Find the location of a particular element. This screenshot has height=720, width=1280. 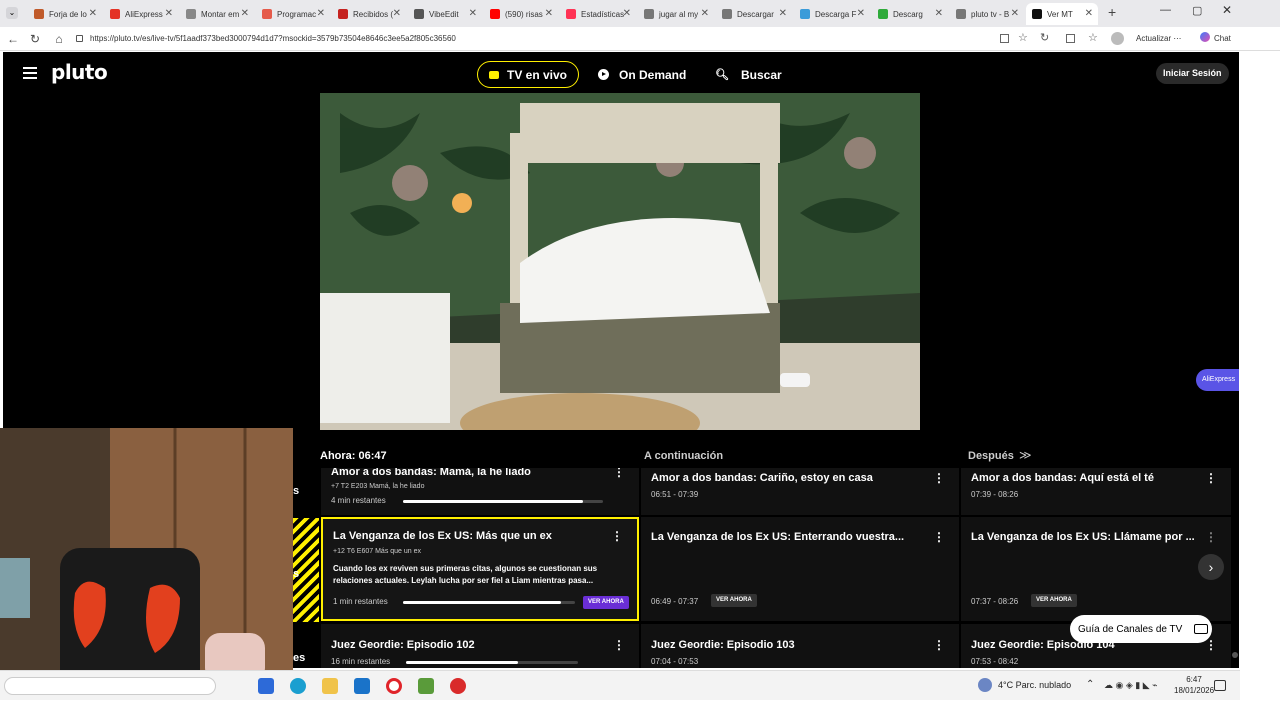

browser-tab: Forja de lo ✕ is located at coordinates (65, 14).